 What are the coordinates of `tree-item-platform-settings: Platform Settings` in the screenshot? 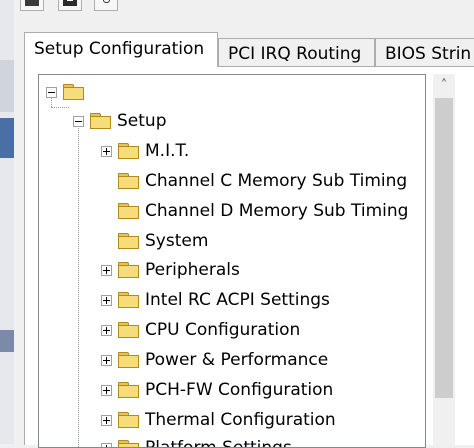 It's located at (196, 441).